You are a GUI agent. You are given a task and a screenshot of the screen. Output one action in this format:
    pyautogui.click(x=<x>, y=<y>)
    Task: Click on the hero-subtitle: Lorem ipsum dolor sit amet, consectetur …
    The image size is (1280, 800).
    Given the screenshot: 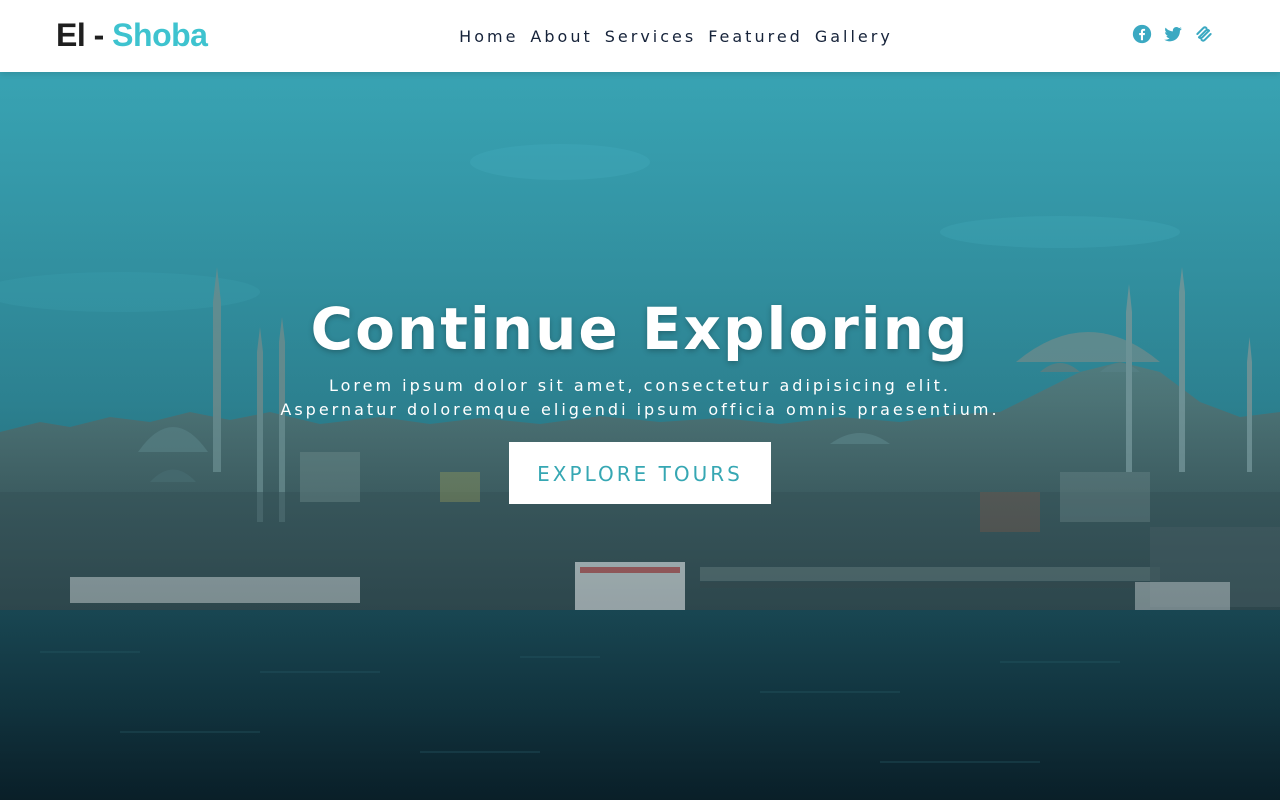 What is the action you would take?
    pyautogui.click(x=640, y=398)
    